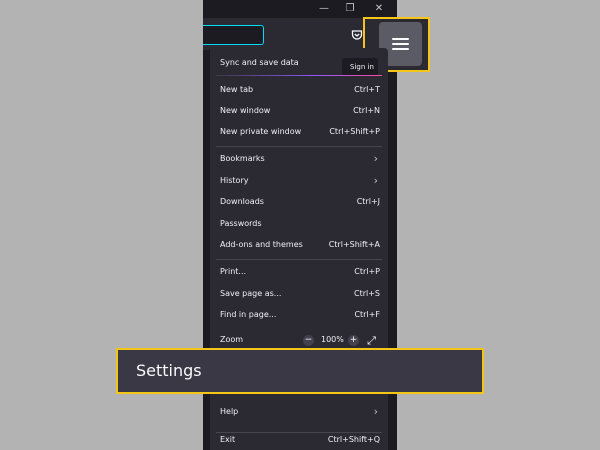  What do you see at coordinates (299, 315) in the screenshot?
I see `menu-item-find-in-page: Find in page... Ctrl+F` at bounding box center [299, 315].